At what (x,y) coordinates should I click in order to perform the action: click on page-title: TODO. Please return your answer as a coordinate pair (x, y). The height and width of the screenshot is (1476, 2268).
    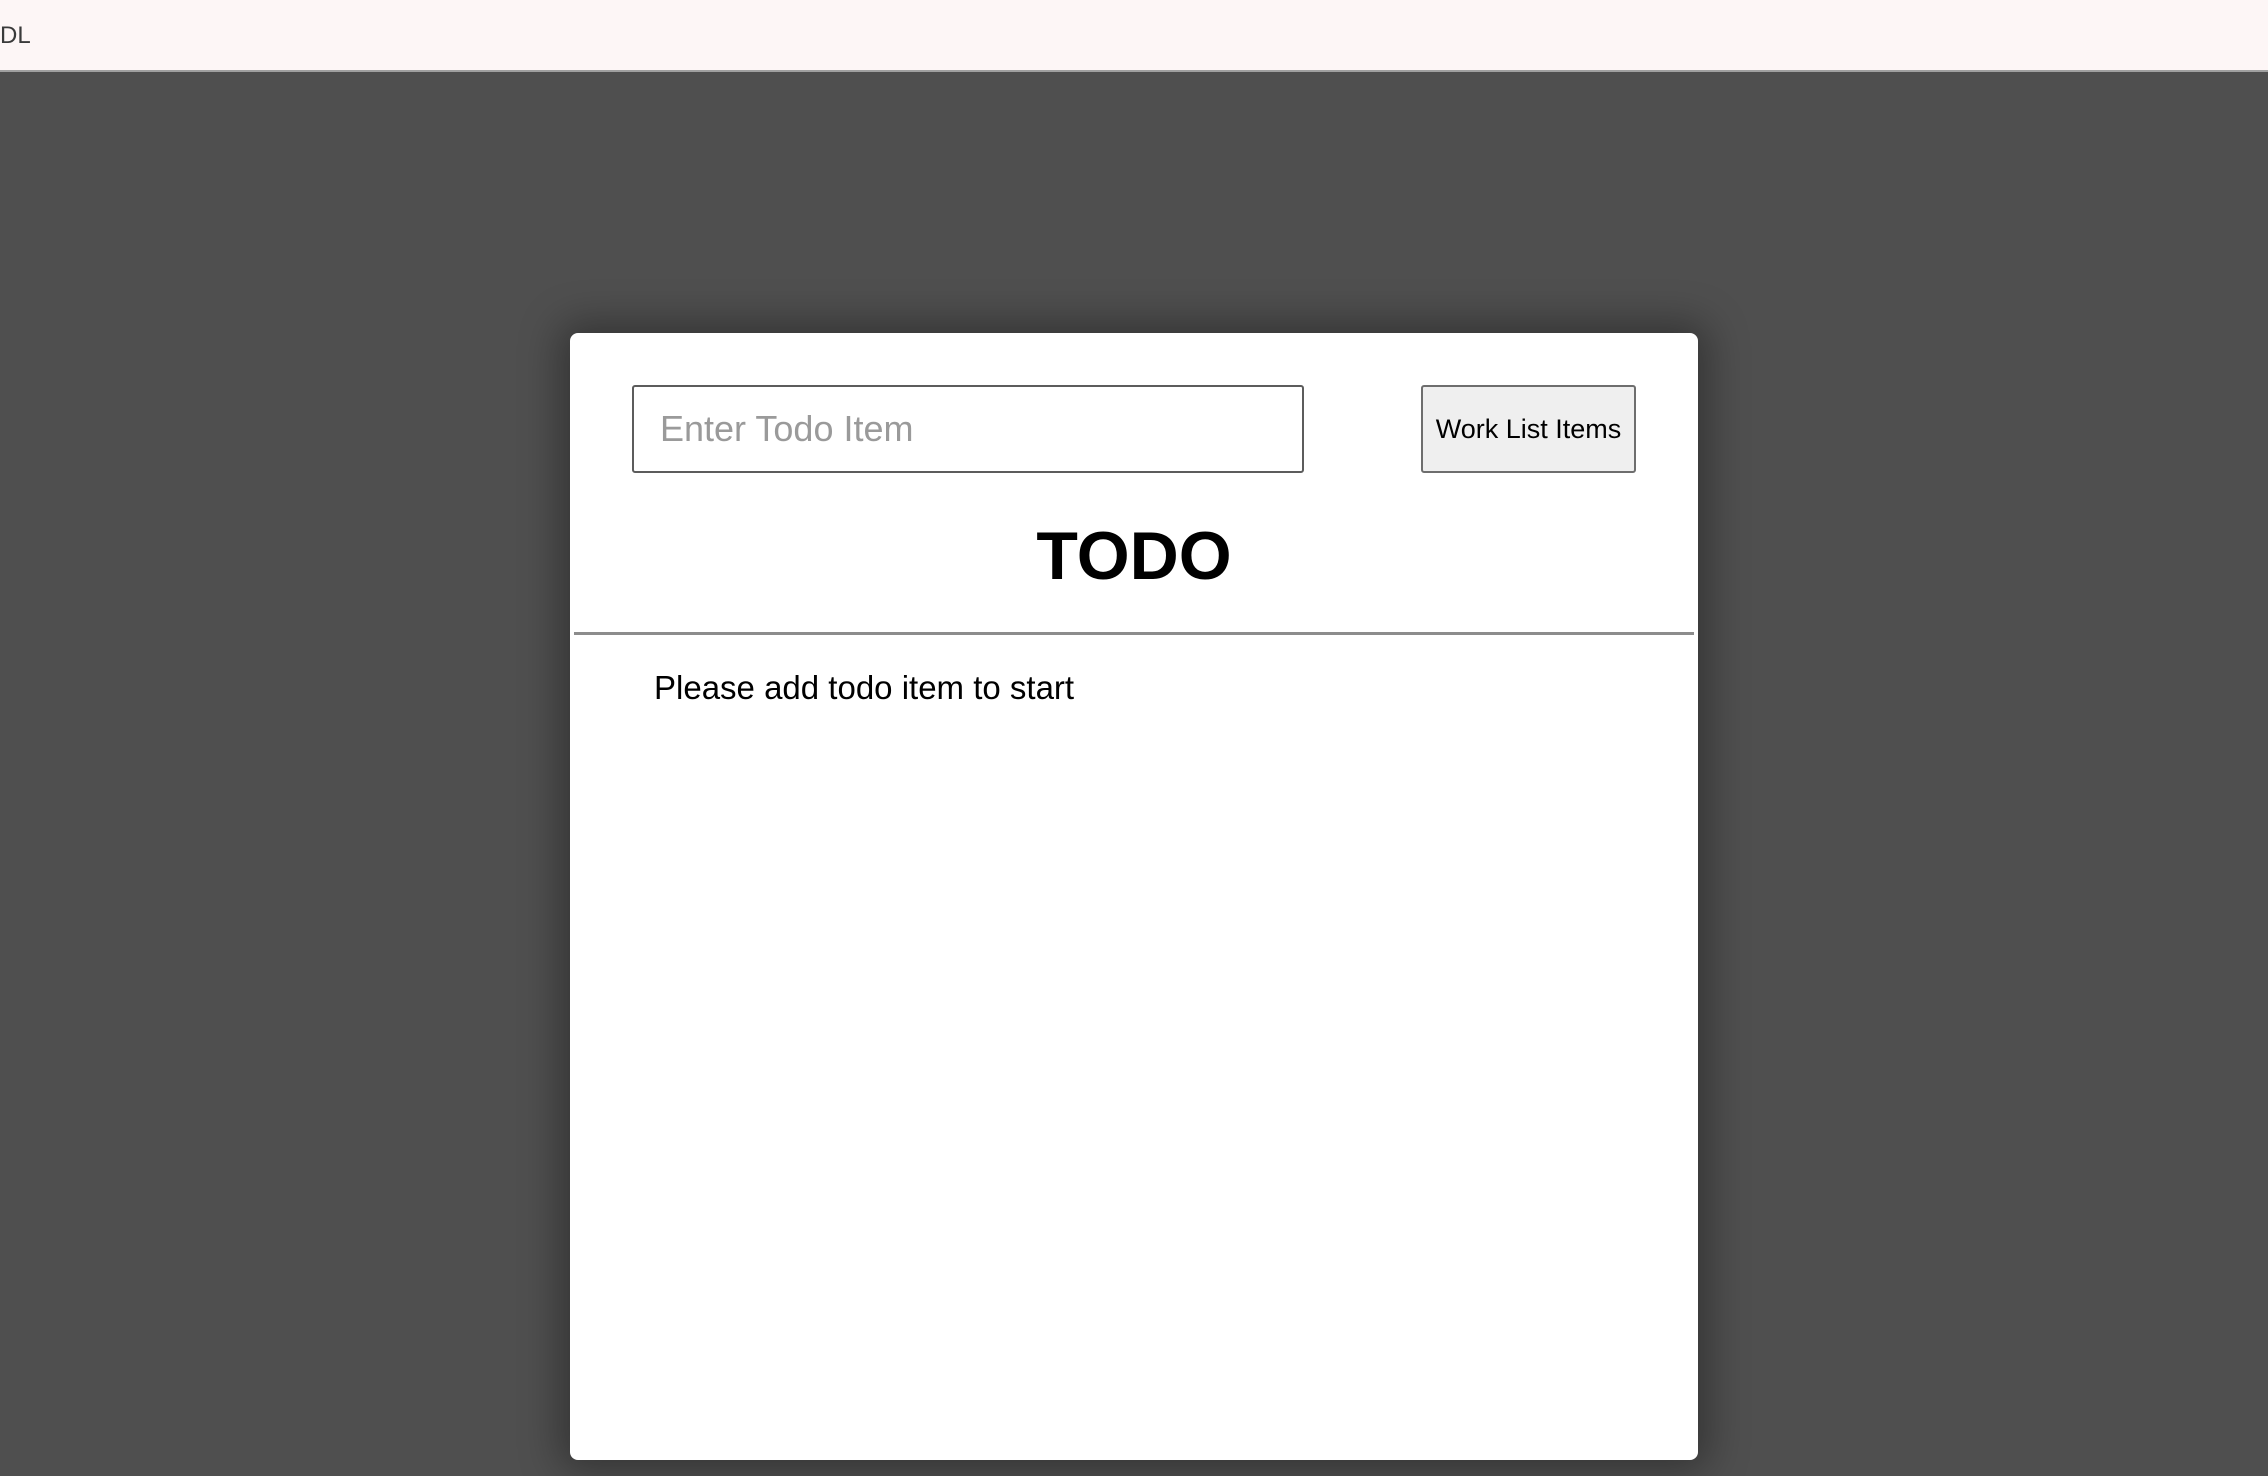
    Looking at the image, I should click on (1134, 556).